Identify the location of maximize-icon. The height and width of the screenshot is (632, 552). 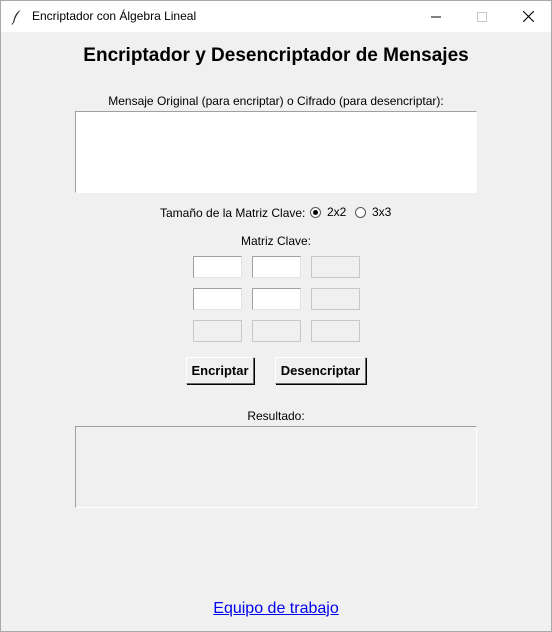
(482, 16).